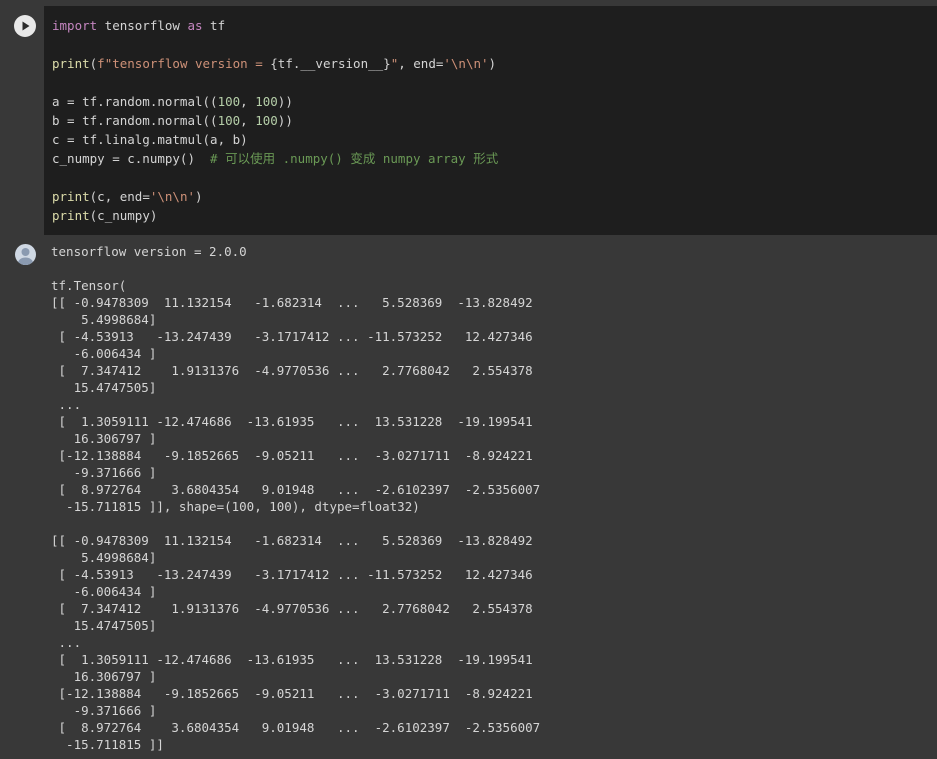 Image resolution: width=937 pixels, height=759 pixels. What do you see at coordinates (119, 196) in the screenshot?
I see `code-token: (c, end=` at bounding box center [119, 196].